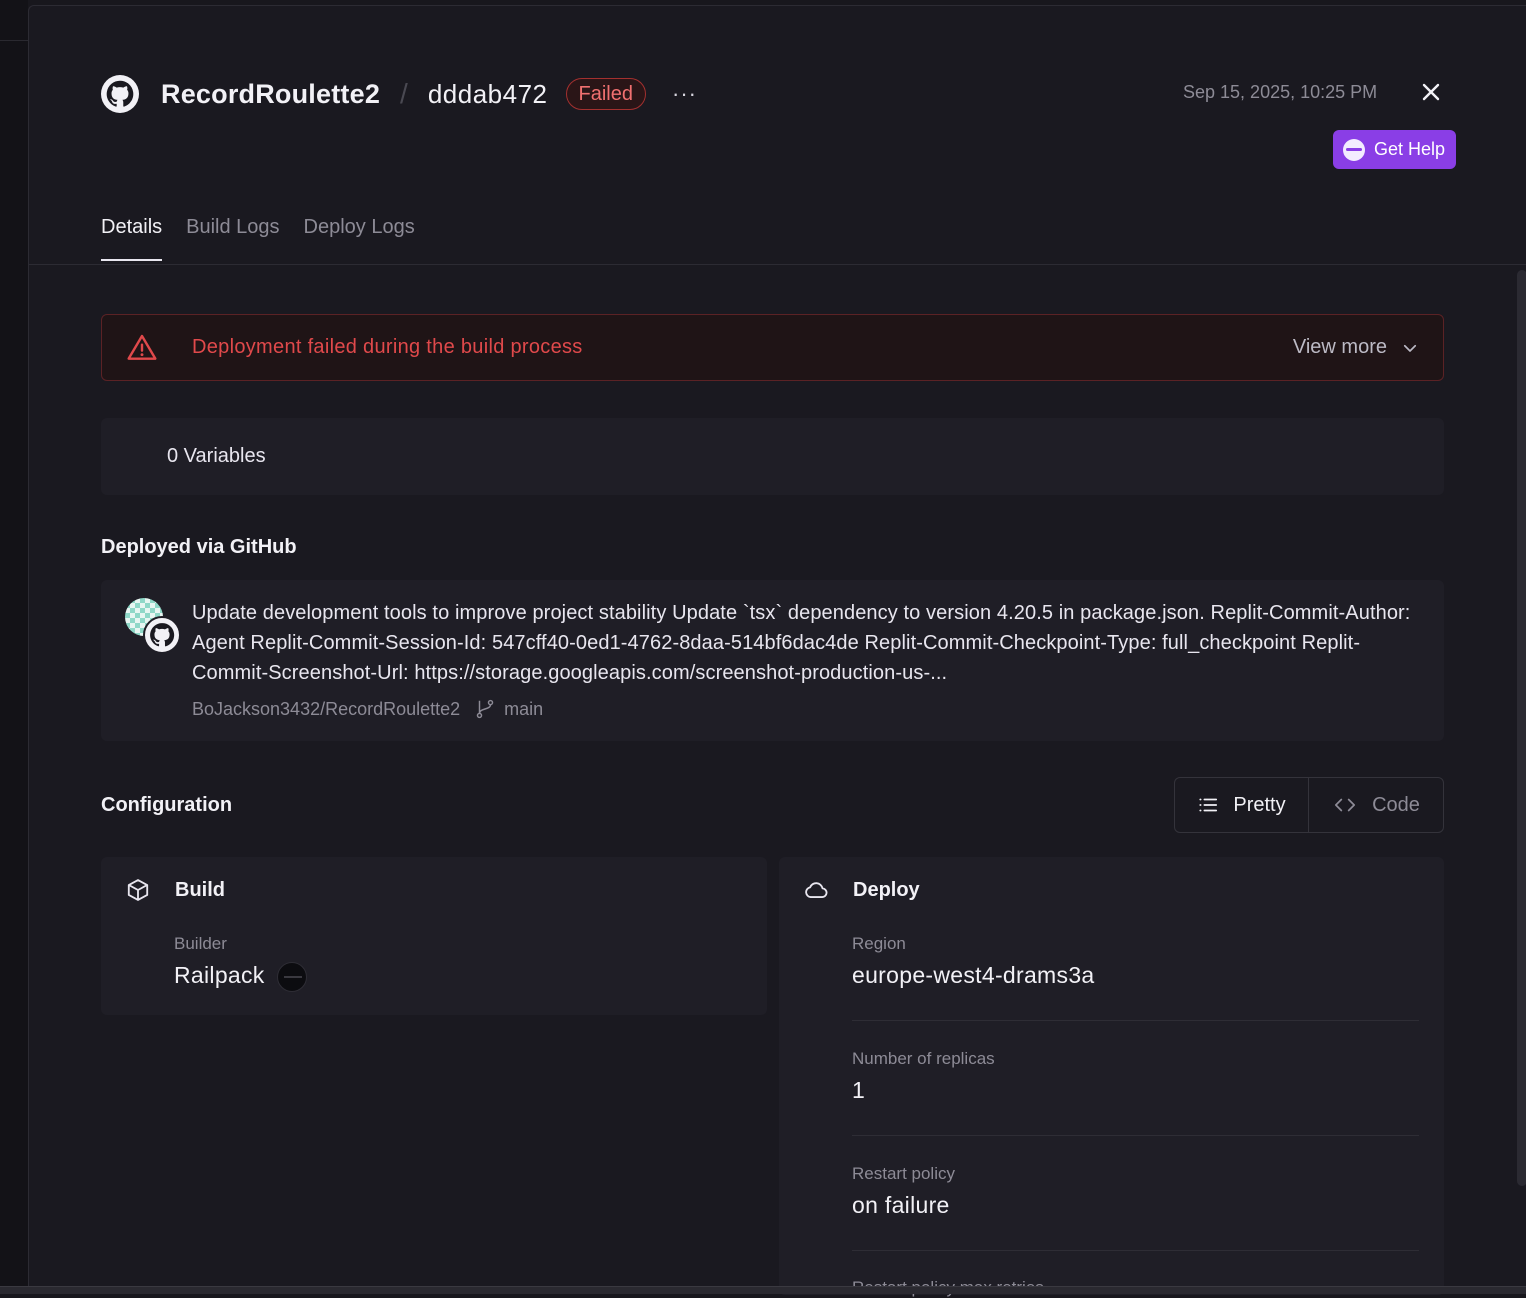 This screenshot has height=1298, width=1526. Describe the element at coordinates (219, 975) in the screenshot. I see `builder-name: Railpack` at that location.